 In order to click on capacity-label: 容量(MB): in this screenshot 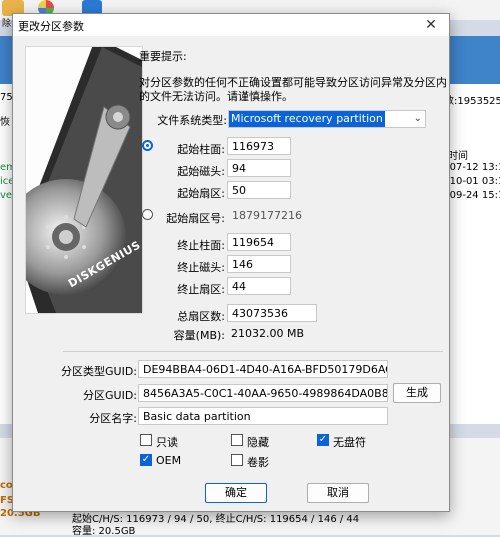, I will do `click(199, 335)`.